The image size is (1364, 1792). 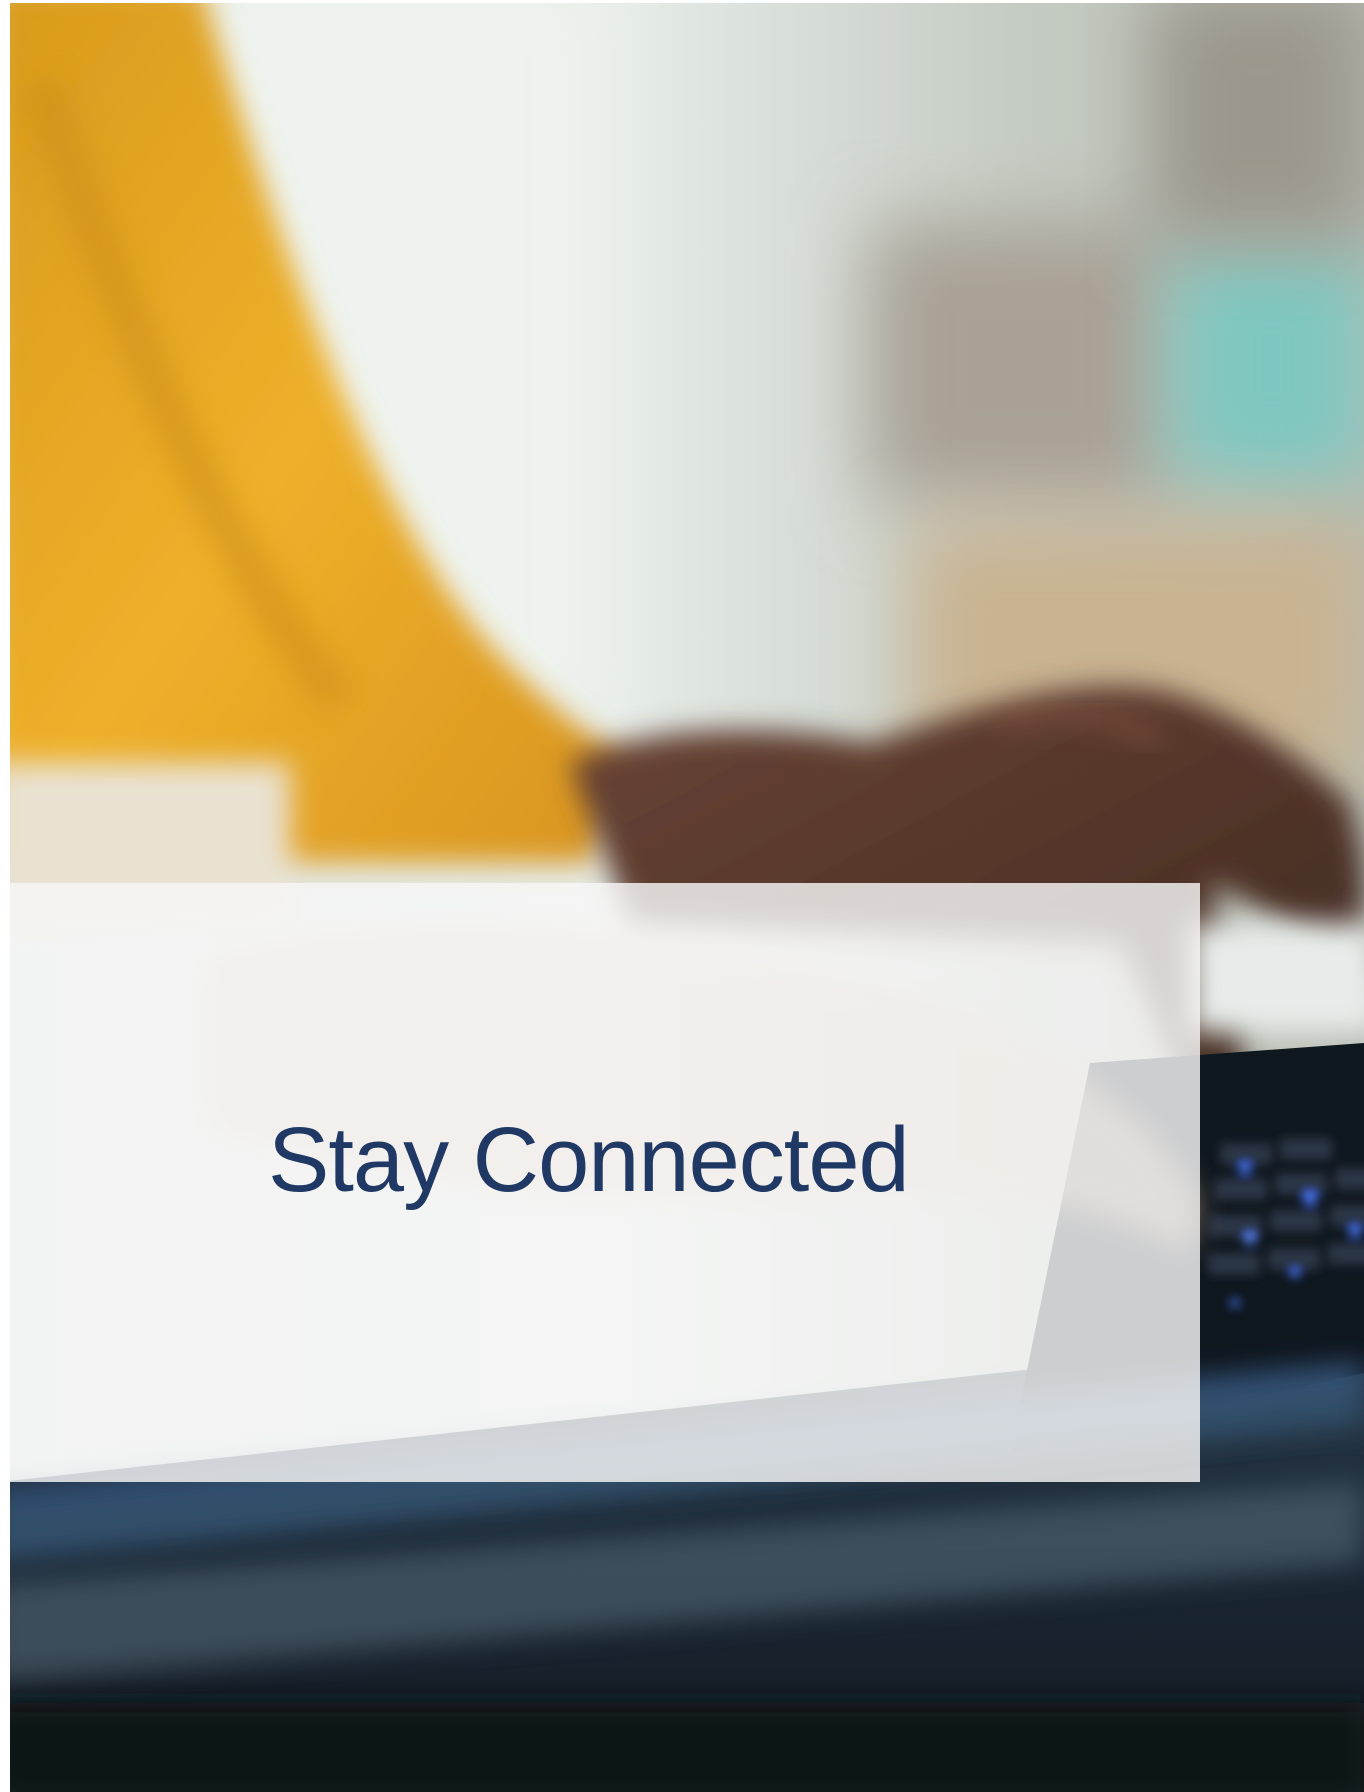 I want to click on banner-title: Stay Connected, so click(x=589, y=1160).